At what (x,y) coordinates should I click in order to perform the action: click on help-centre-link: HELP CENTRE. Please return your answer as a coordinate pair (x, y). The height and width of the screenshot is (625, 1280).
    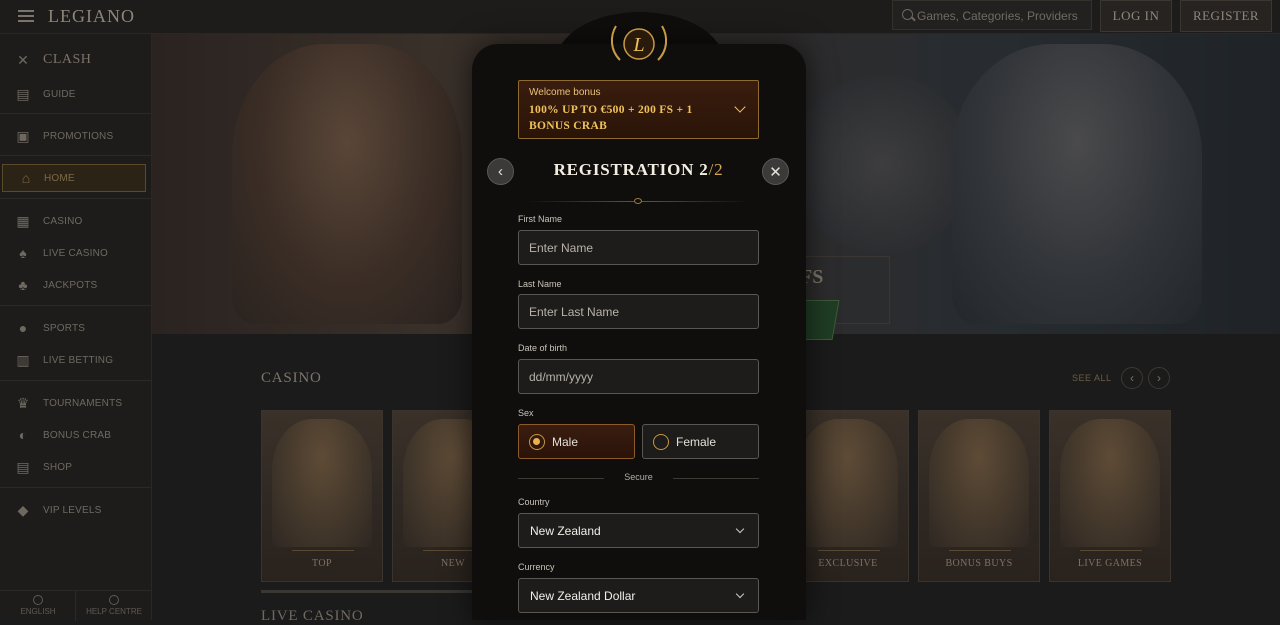
    Looking at the image, I should click on (114, 605).